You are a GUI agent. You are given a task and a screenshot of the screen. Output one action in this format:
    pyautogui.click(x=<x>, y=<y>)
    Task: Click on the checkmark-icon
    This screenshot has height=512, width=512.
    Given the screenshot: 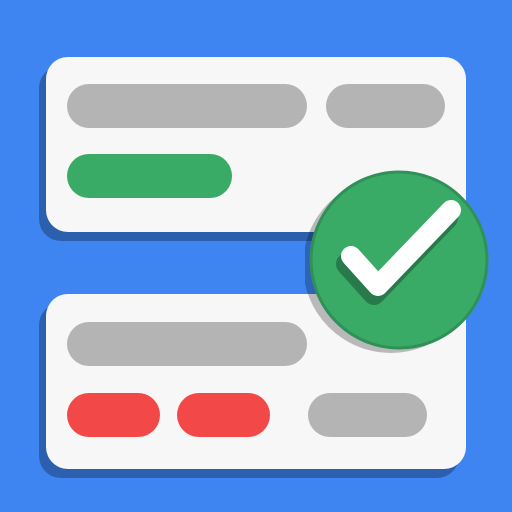 What is the action you would take?
    pyautogui.click(x=397, y=261)
    